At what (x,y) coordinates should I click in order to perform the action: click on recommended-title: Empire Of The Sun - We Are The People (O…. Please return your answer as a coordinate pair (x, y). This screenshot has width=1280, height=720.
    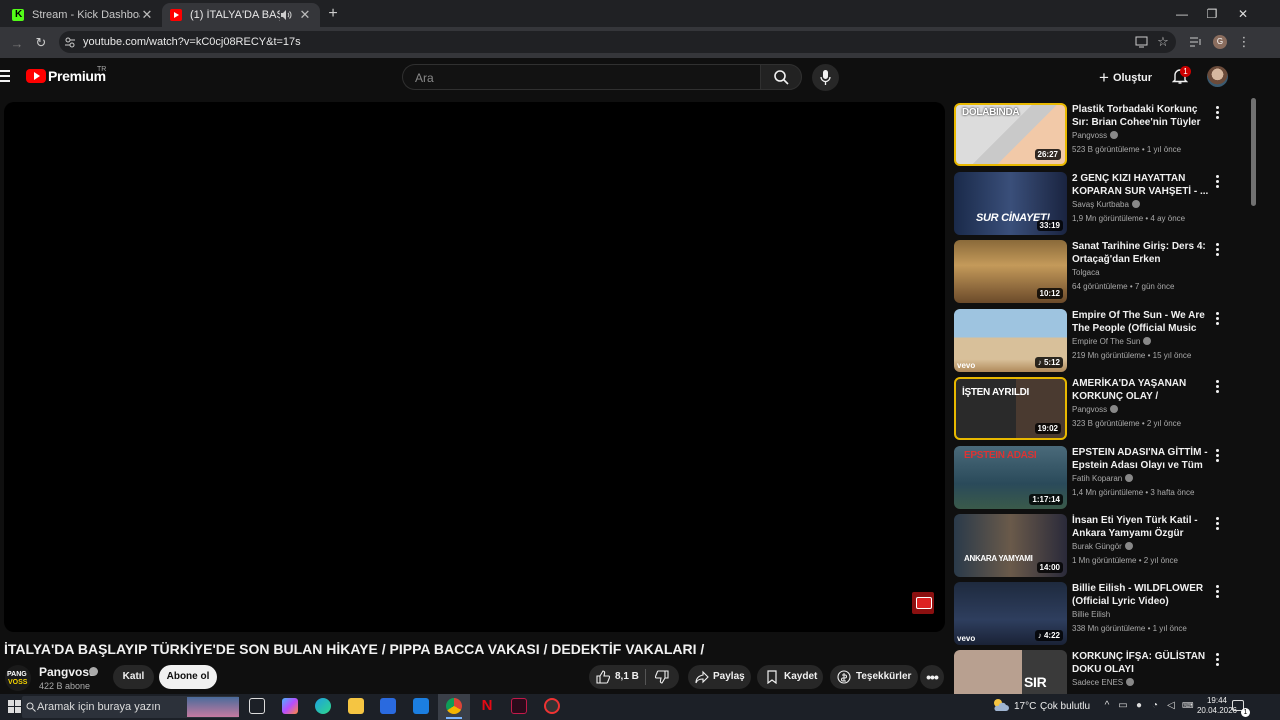
    Looking at the image, I should click on (1140, 322).